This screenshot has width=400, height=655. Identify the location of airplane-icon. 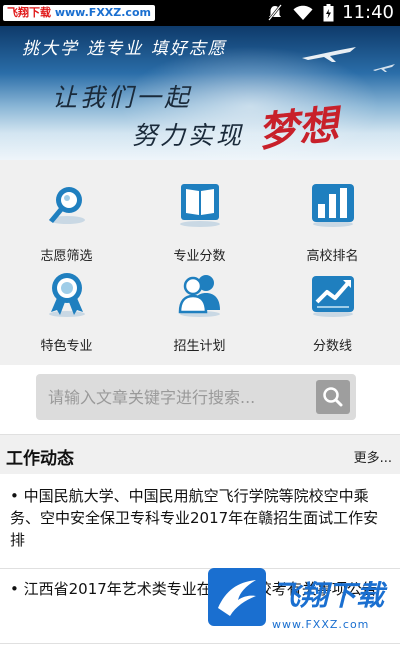
(329, 54).